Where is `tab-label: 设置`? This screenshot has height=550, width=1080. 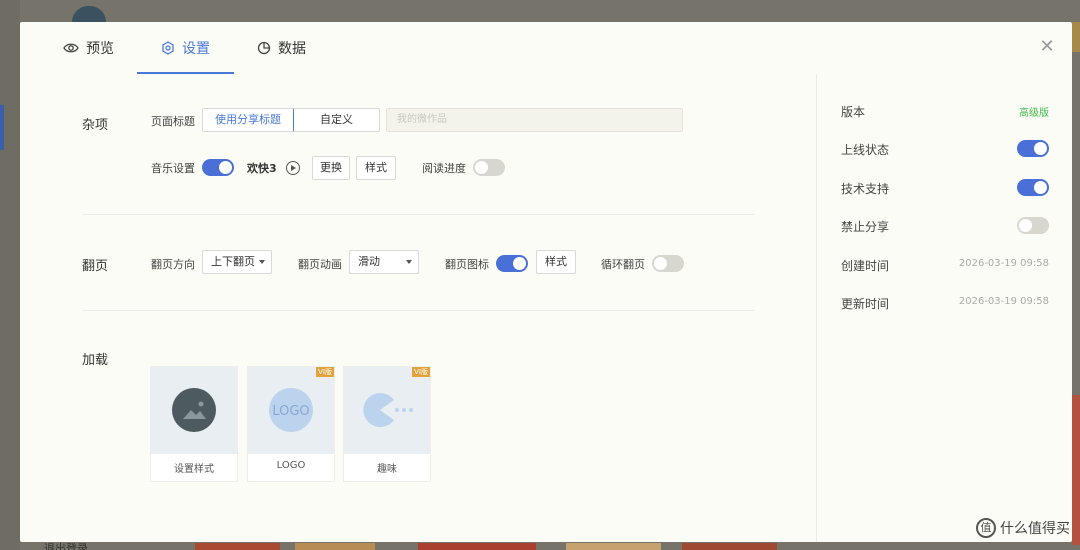 tab-label: 设置 is located at coordinates (196, 49).